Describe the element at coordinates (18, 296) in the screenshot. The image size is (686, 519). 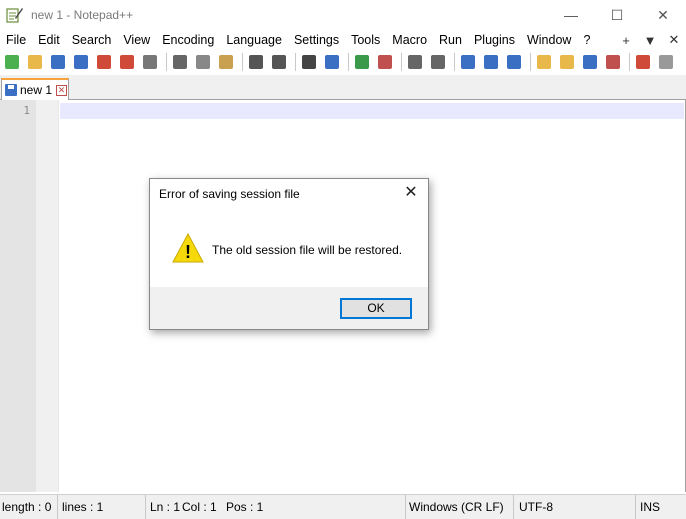
I see `line-number-gutter: 1` at that location.